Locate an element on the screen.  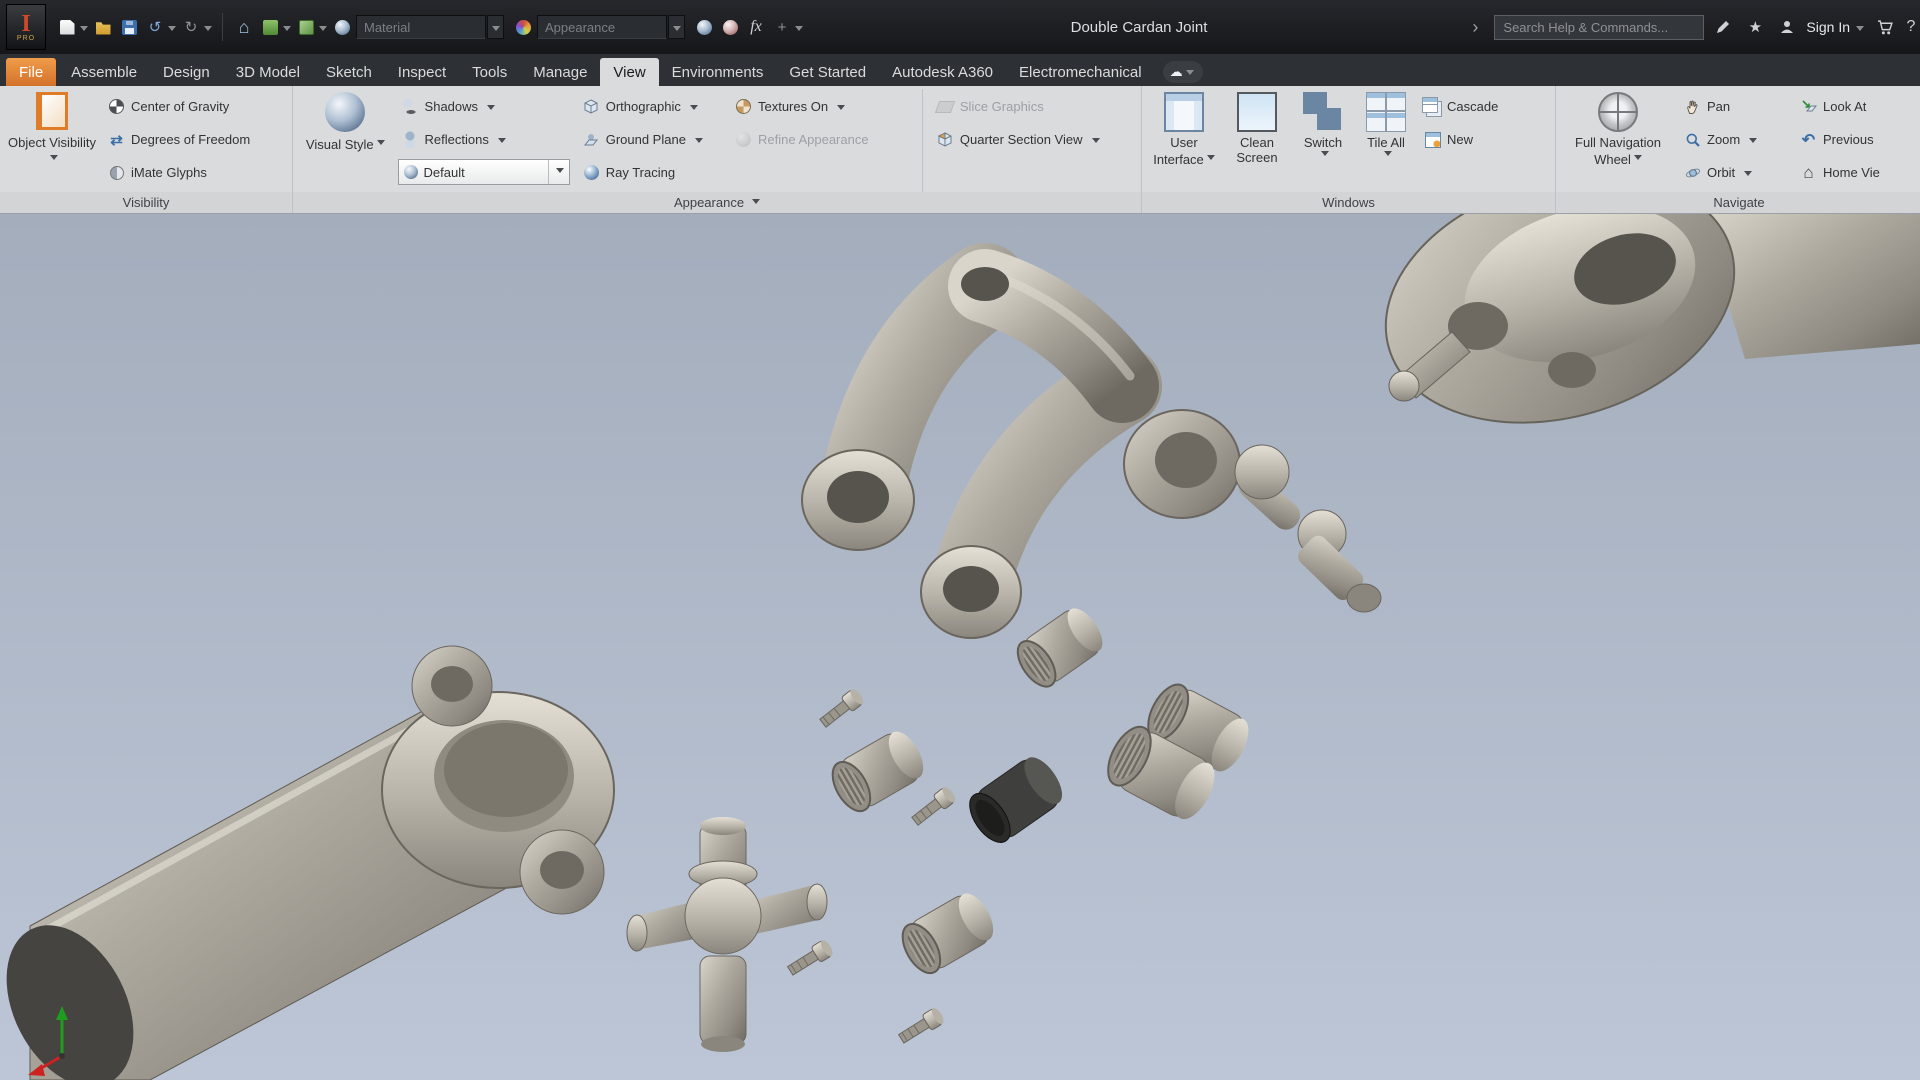
user-interface-button: User Interface is located at coordinates (1184, 140).